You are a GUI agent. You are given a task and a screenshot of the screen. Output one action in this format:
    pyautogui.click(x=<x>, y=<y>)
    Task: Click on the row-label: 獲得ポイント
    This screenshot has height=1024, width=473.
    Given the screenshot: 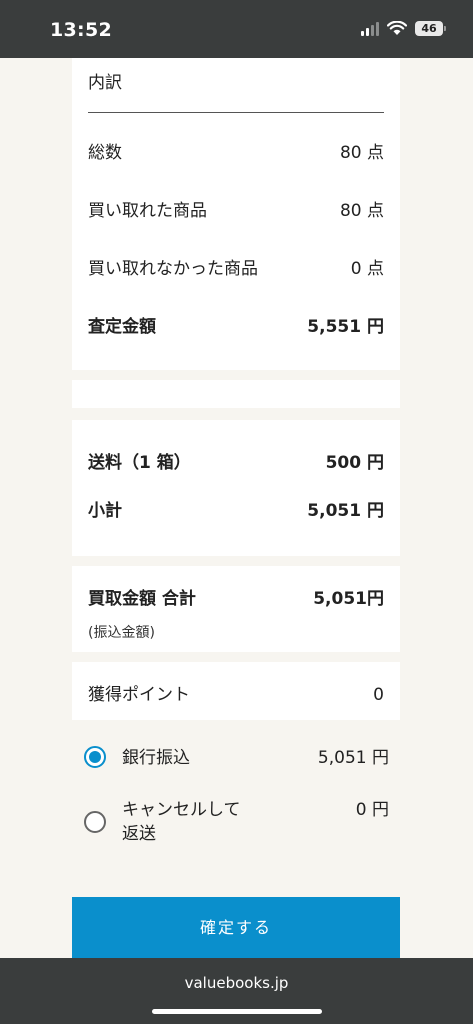 What is the action you would take?
    pyautogui.click(x=139, y=695)
    